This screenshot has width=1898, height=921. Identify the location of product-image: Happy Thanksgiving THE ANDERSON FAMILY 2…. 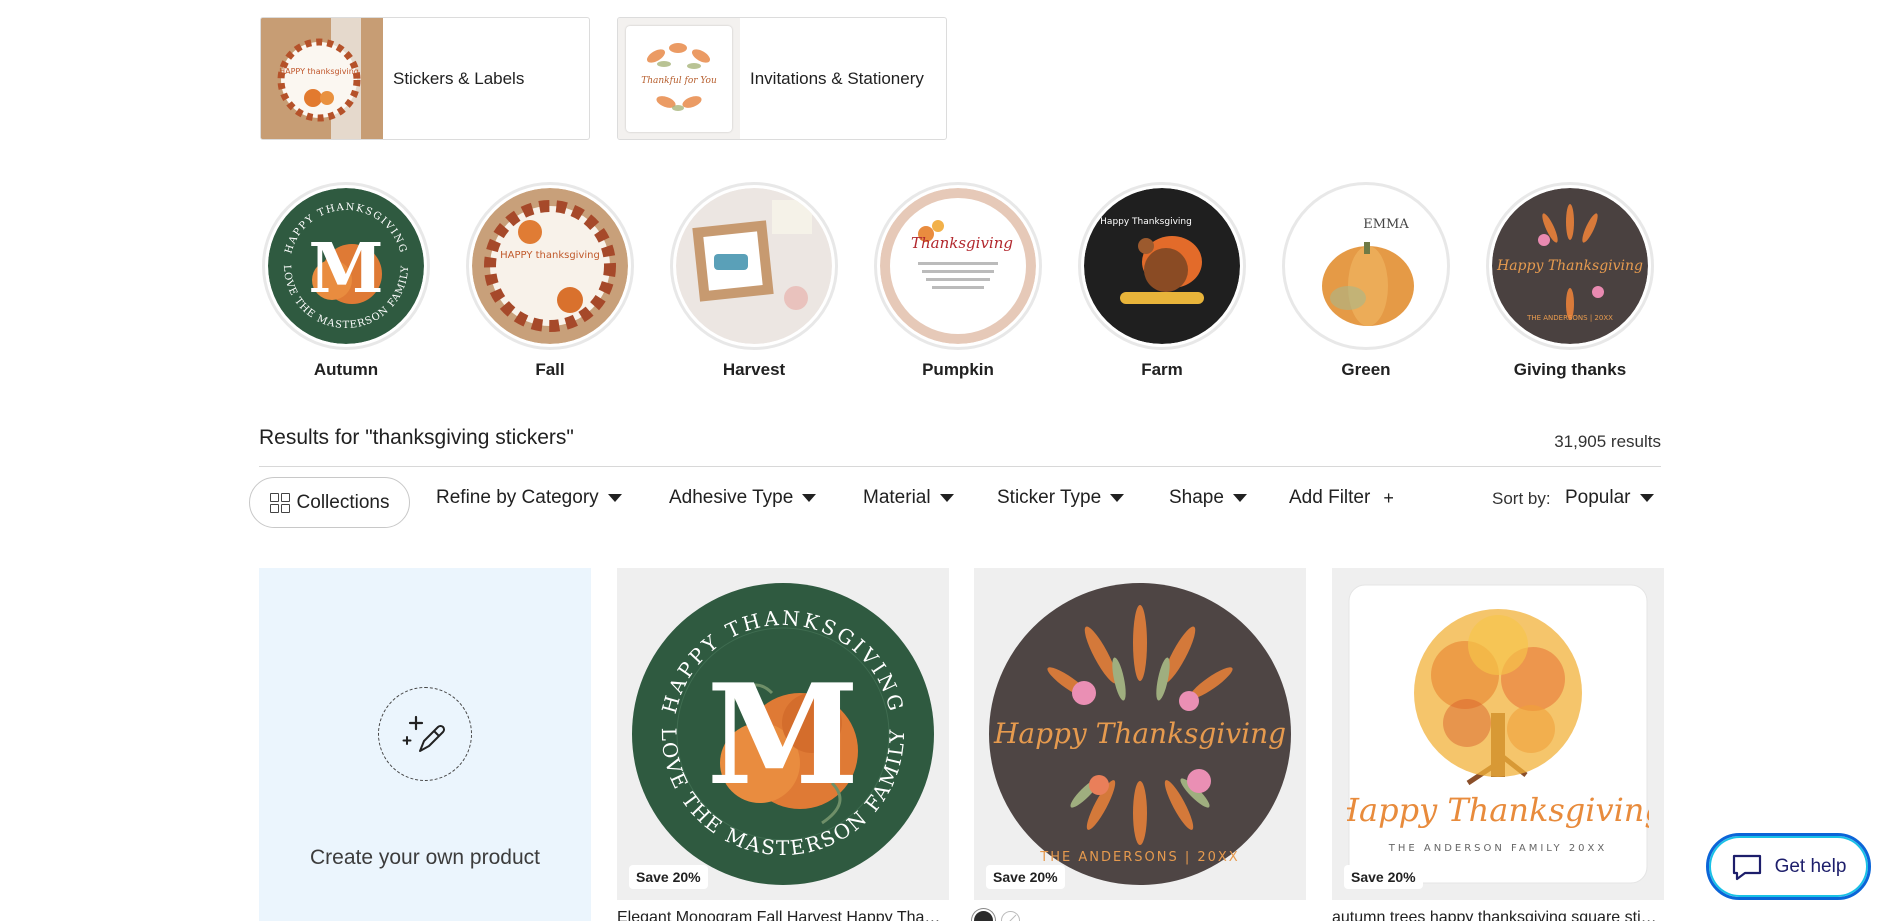
(1498, 734).